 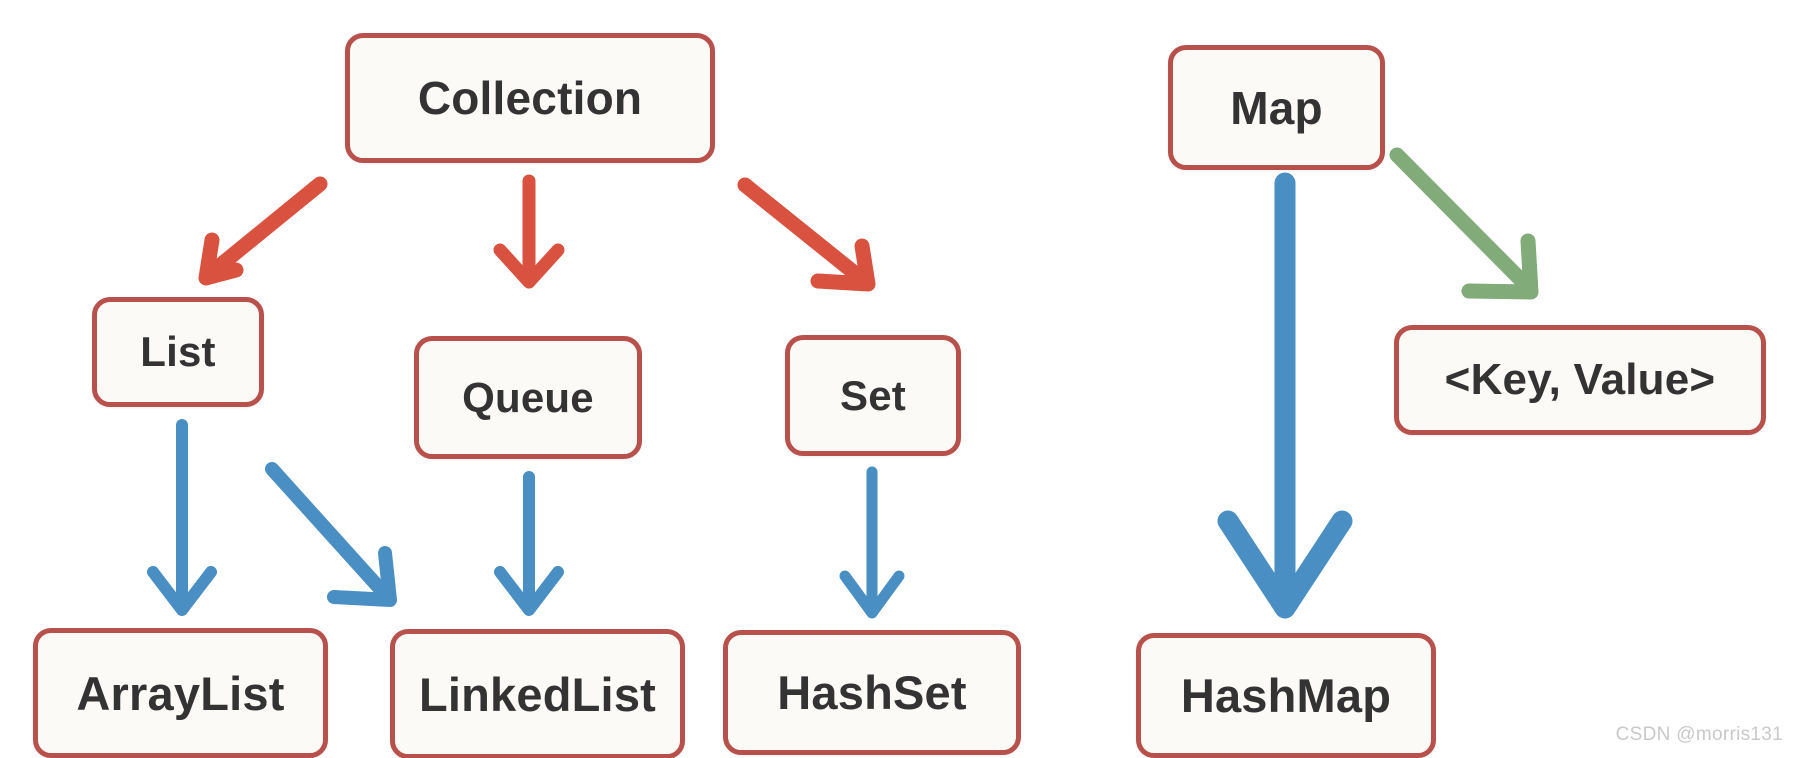 I want to click on node-set: Set, so click(x=873, y=395).